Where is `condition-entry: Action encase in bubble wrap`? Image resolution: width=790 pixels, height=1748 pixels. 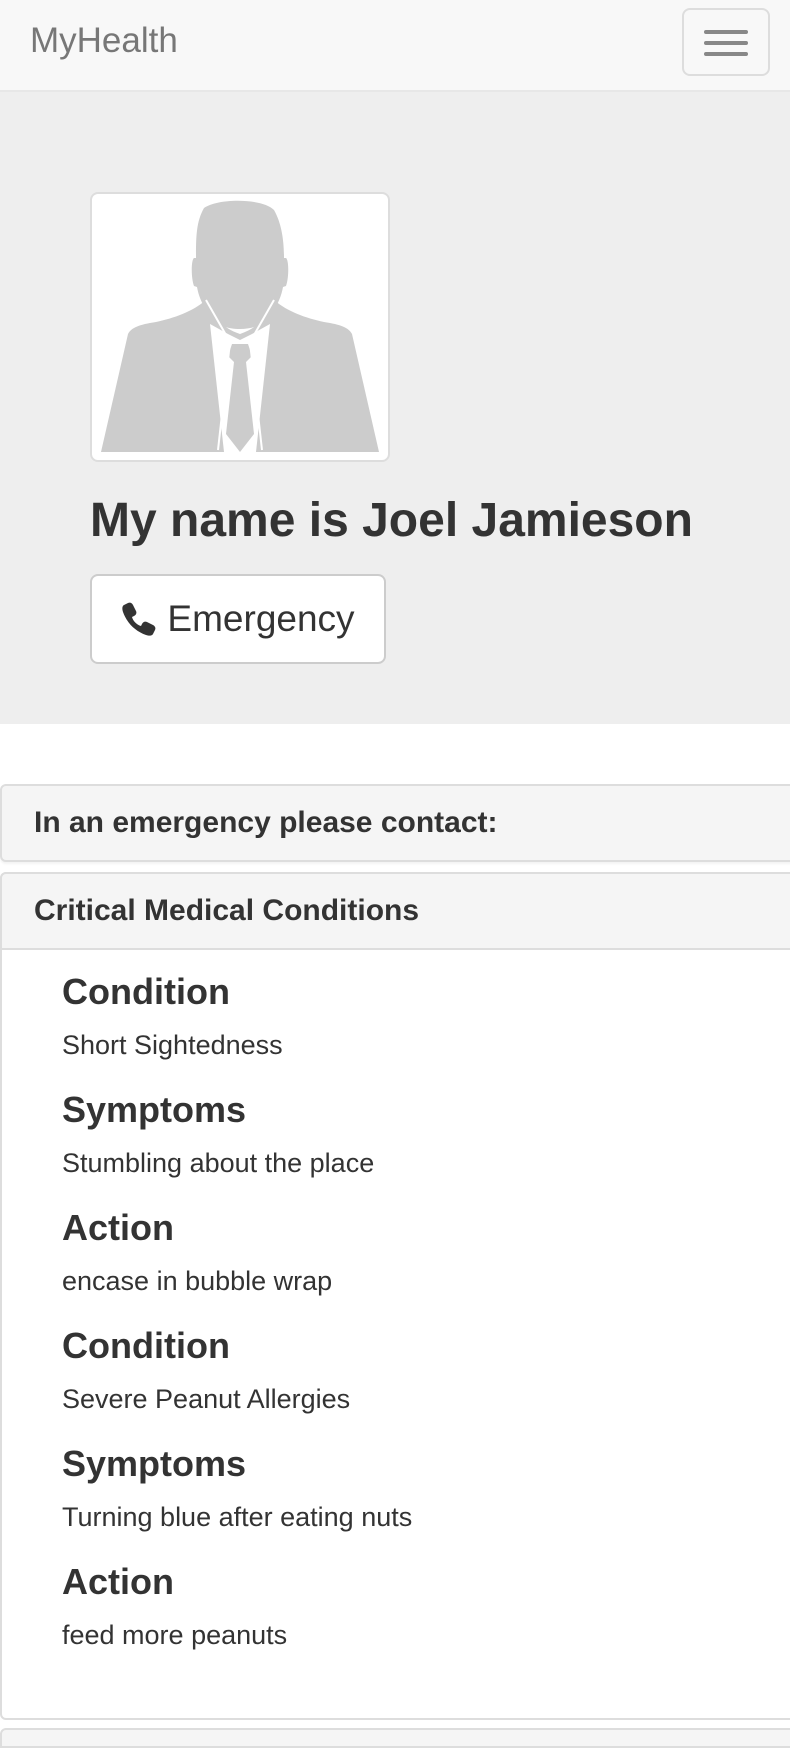
condition-entry: Action encase in bubble wrap is located at coordinates (412, 1252).